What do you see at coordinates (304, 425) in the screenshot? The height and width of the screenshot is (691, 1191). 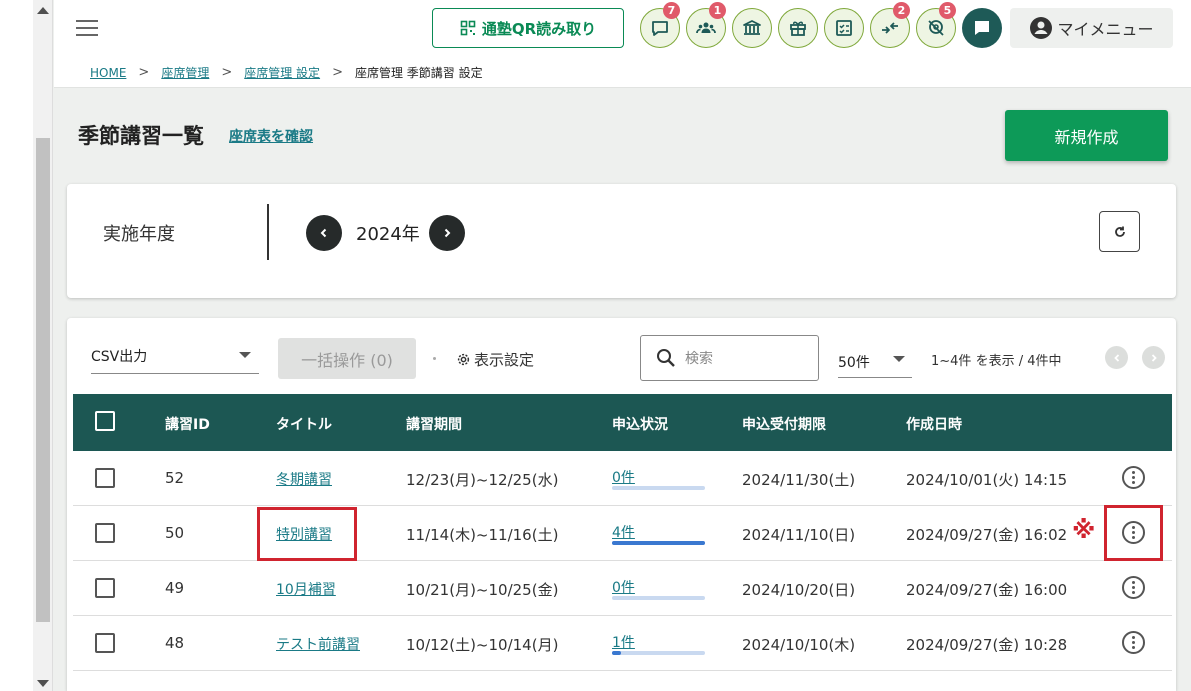 I see `header-title: タイトル` at bounding box center [304, 425].